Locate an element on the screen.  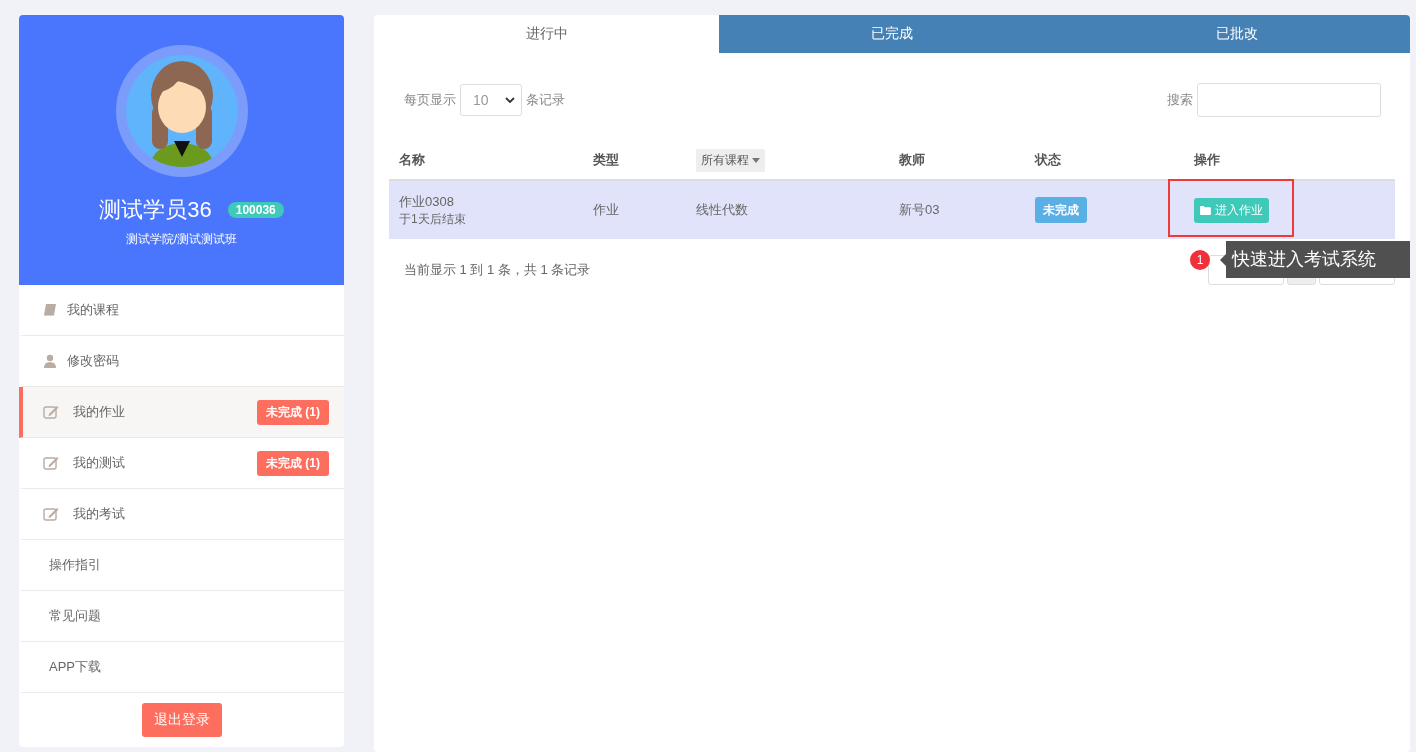
column-header: 操作 is located at coordinates (1207, 159).